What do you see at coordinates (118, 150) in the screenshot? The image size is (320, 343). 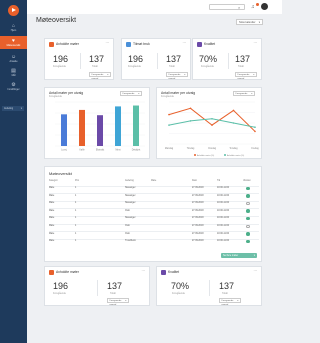 I see `x-tick-label: Mest` at bounding box center [118, 150].